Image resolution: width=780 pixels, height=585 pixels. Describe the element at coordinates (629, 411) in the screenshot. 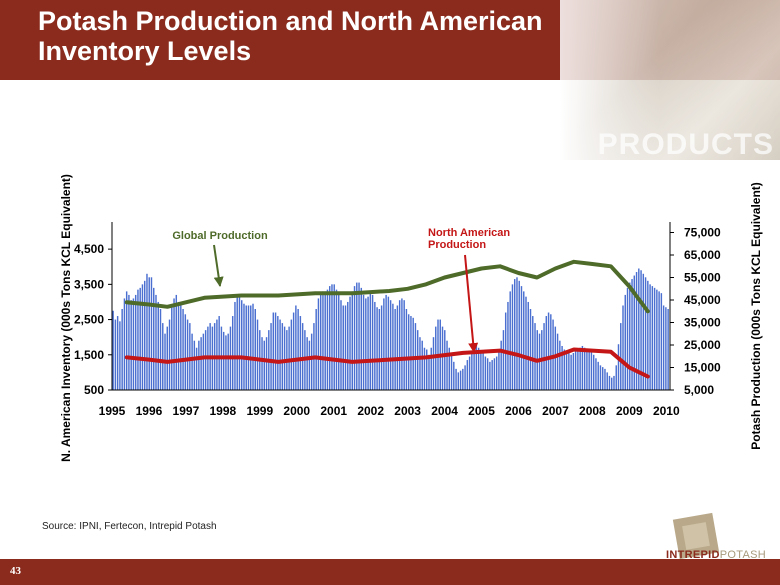

I see `x-tick-label: 2009` at that location.